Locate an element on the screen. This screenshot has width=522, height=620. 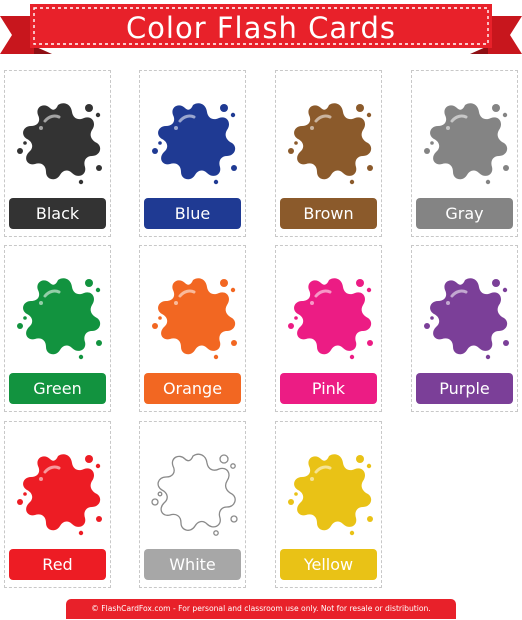
flash-card: Yellow is located at coordinates (328, 504).